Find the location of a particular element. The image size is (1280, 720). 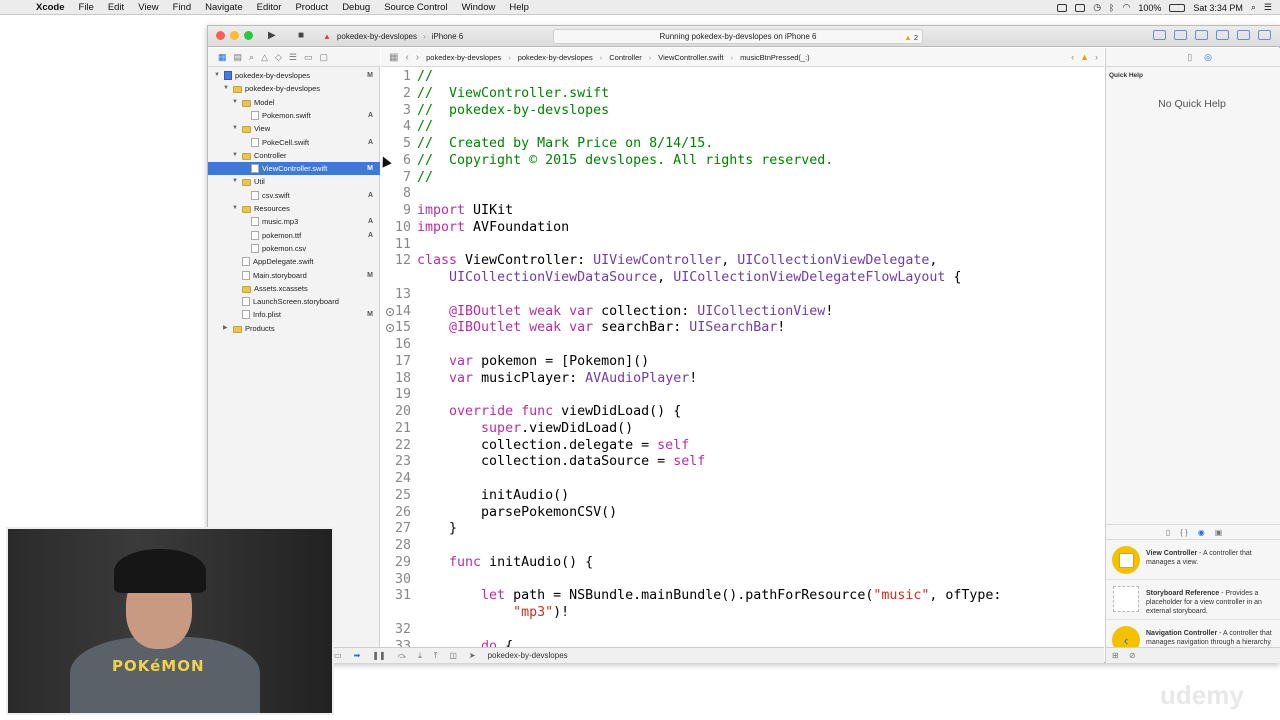

line-number: 21 is located at coordinates (397, 428).